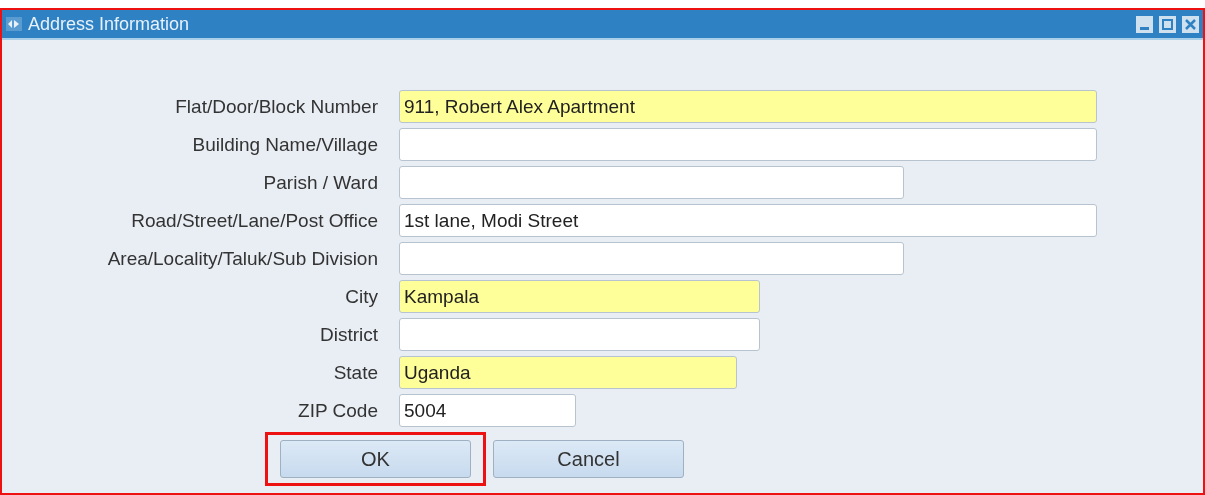 This screenshot has height=495, width=1205. What do you see at coordinates (375, 459) in the screenshot?
I see `dialog-button: OK` at bounding box center [375, 459].